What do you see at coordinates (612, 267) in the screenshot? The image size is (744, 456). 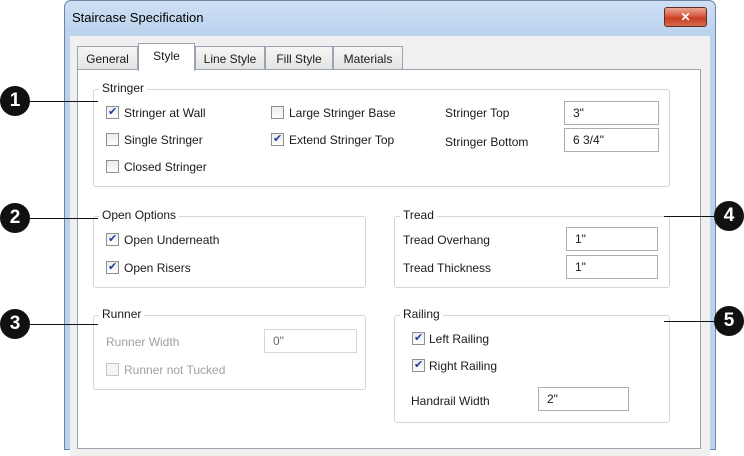 I see `tread-thickness-input: 1"` at bounding box center [612, 267].